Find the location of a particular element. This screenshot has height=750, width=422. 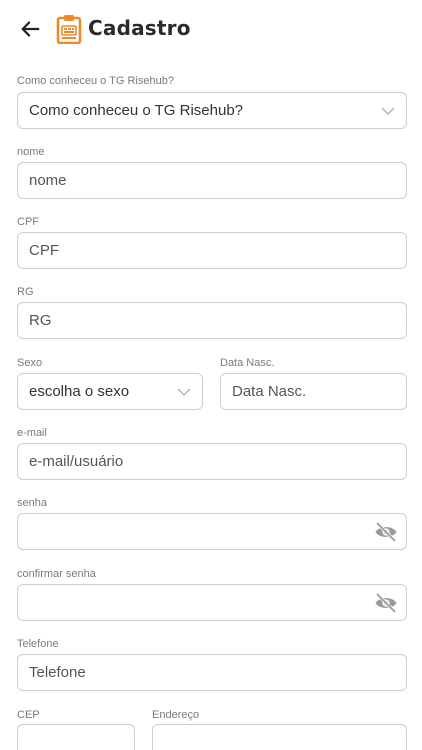

email-input is located at coordinates (217, 461).